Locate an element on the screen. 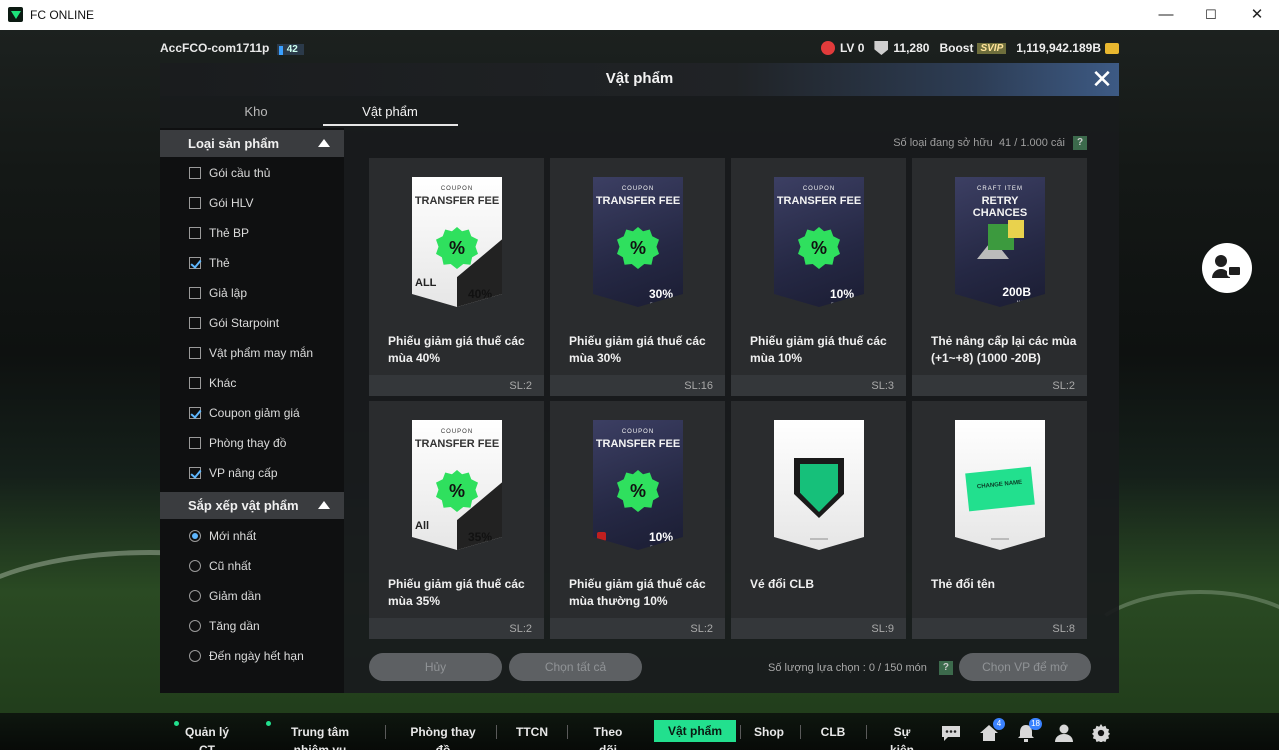 Image resolution: width=1279 pixels, height=750 pixels. support-chat-button is located at coordinates (1227, 268).